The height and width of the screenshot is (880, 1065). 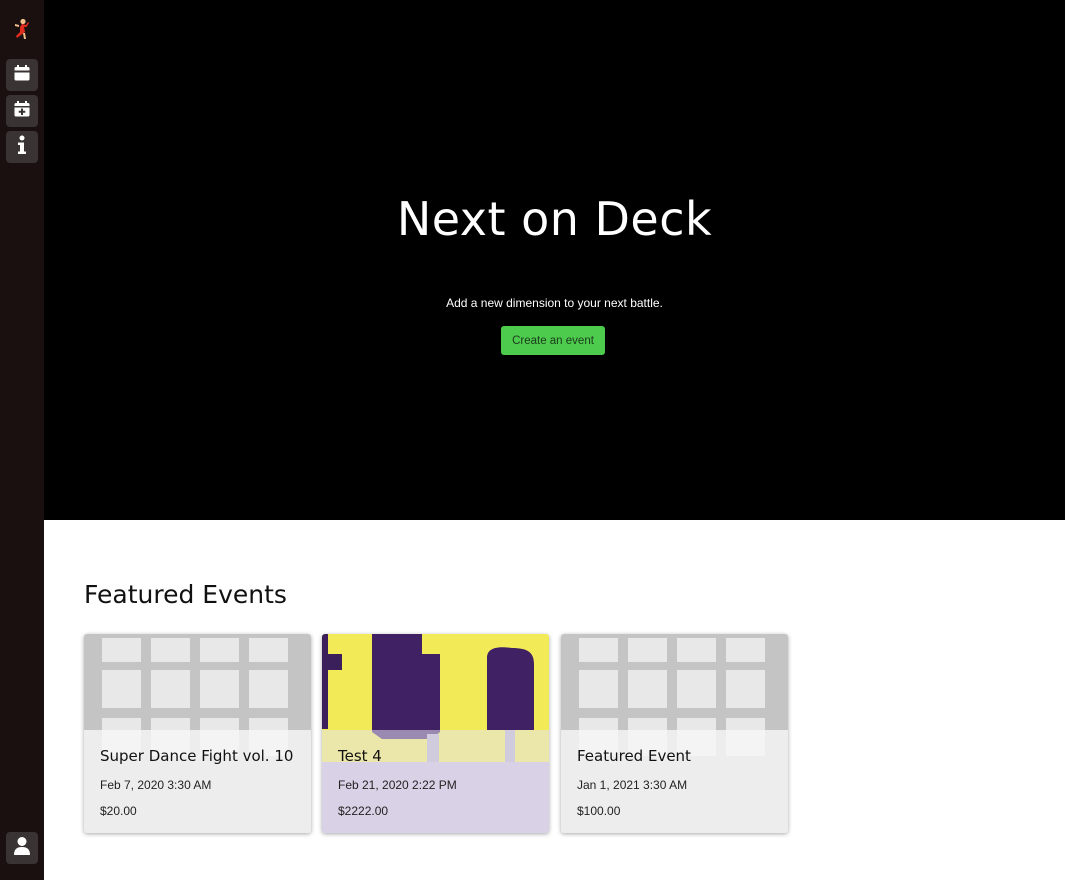 I want to click on event-card-title: Featured Event, so click(x=634, y=756).